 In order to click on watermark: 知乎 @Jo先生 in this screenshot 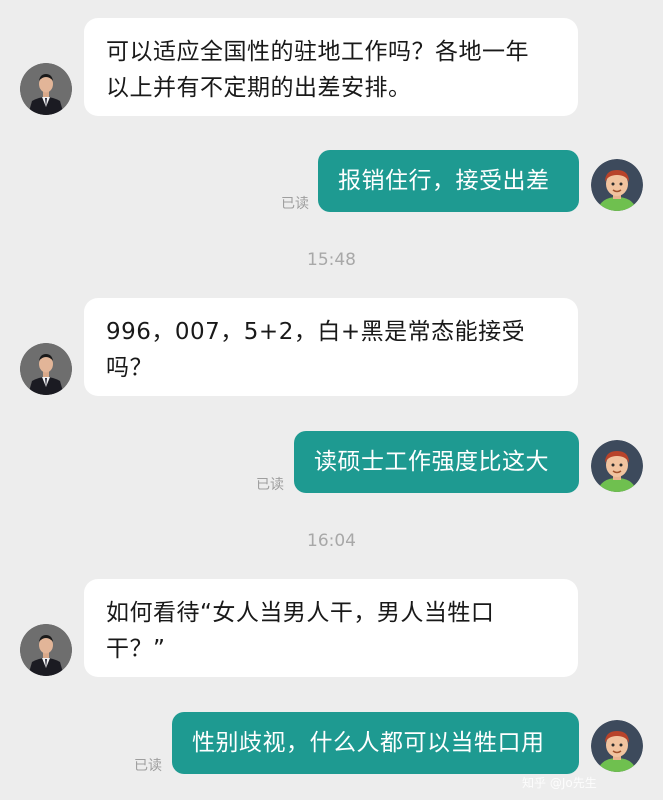, I will do `click(559, 783)`.